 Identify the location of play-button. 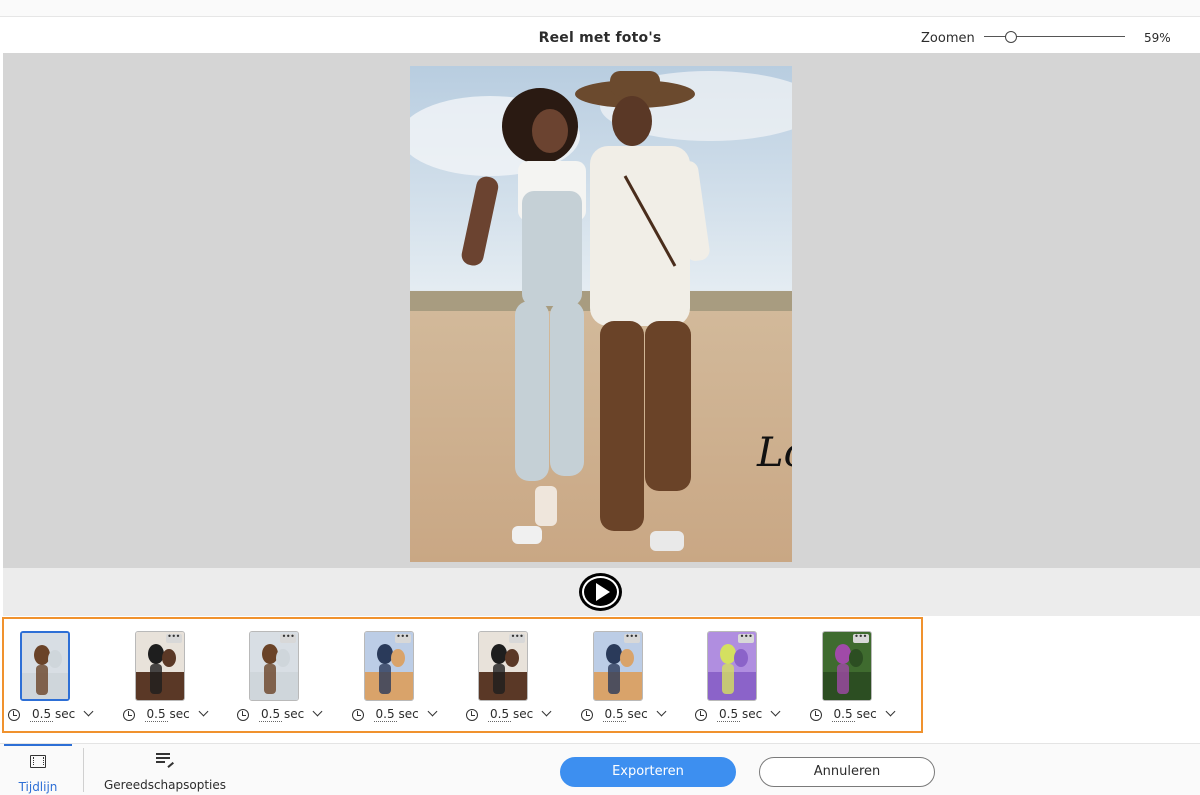
(600, 592).